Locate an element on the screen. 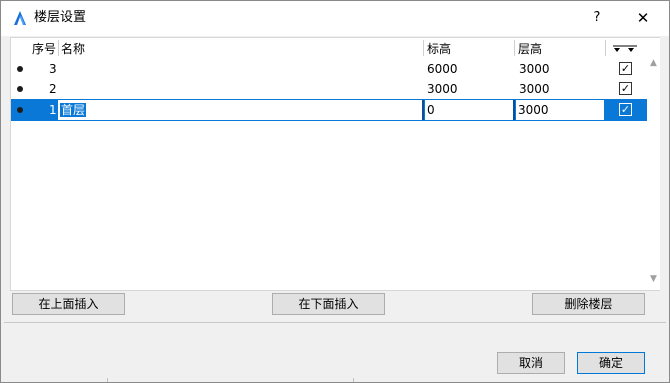 This screenshot has width=670, height=383. column-header-height: 层高 is located at coordinates (530, 49).